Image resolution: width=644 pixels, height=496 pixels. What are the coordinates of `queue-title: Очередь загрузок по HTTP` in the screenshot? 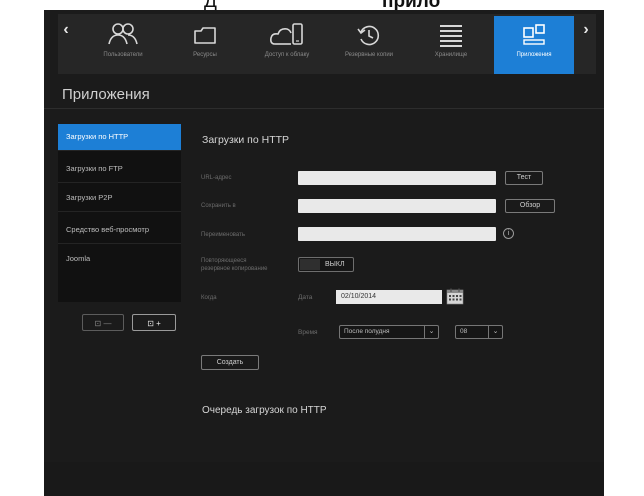 It's located at (264, 410).